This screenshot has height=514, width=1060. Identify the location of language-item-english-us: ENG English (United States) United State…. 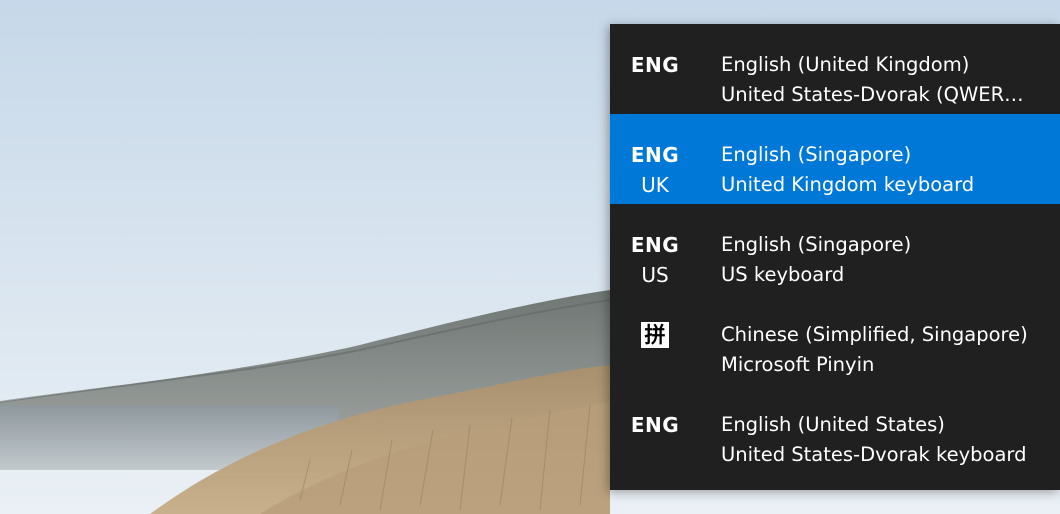
(835, 437).